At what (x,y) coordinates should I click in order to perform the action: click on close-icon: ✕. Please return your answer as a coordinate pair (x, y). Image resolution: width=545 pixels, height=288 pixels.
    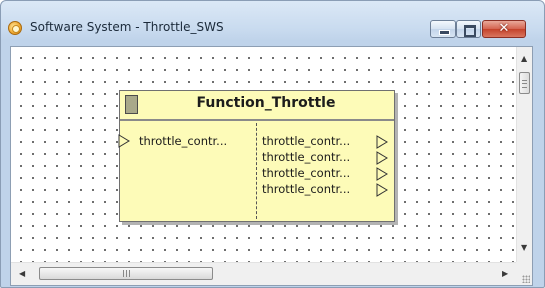
    Looking at the image, I should click on (504, 28).